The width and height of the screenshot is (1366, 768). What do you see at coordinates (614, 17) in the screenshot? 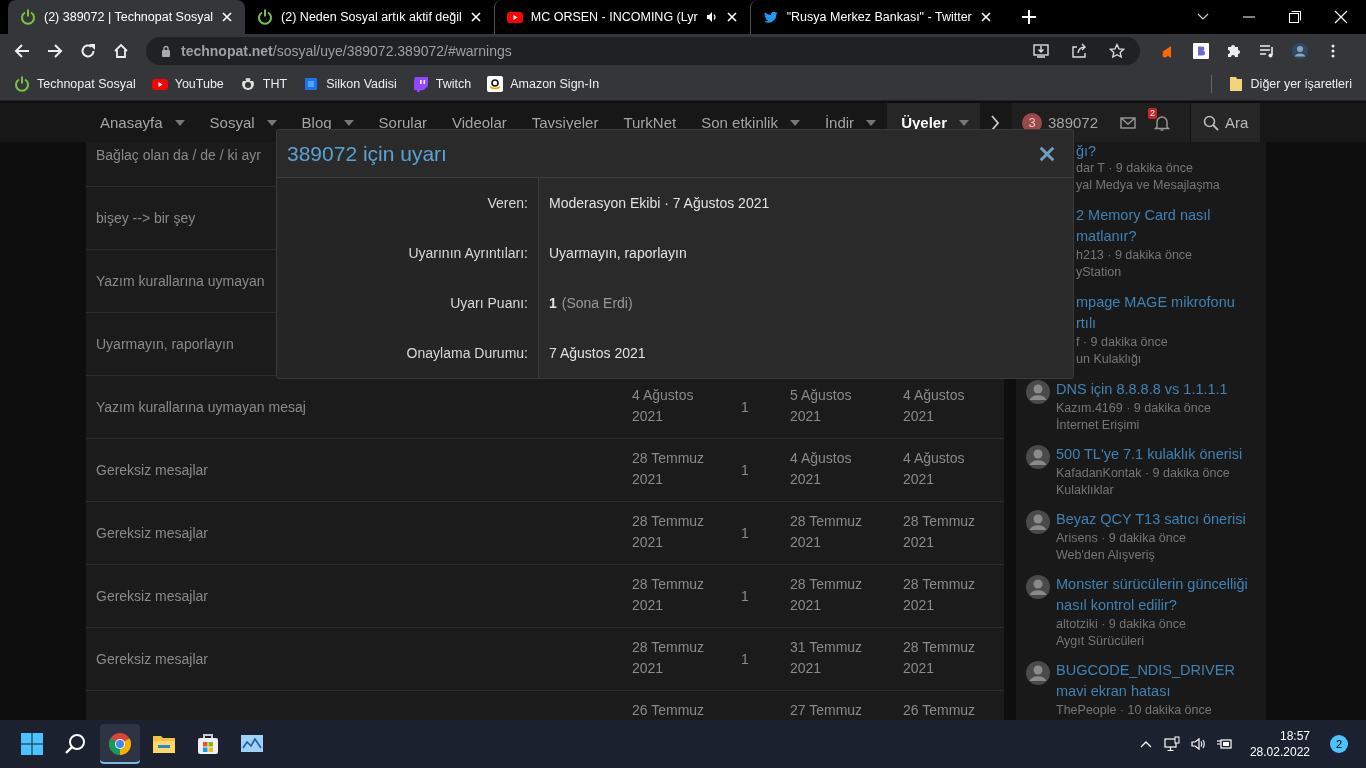
I see `tab-title: MC ORSEN - INCOMING (Lyr` at bounding box center [614, 17].